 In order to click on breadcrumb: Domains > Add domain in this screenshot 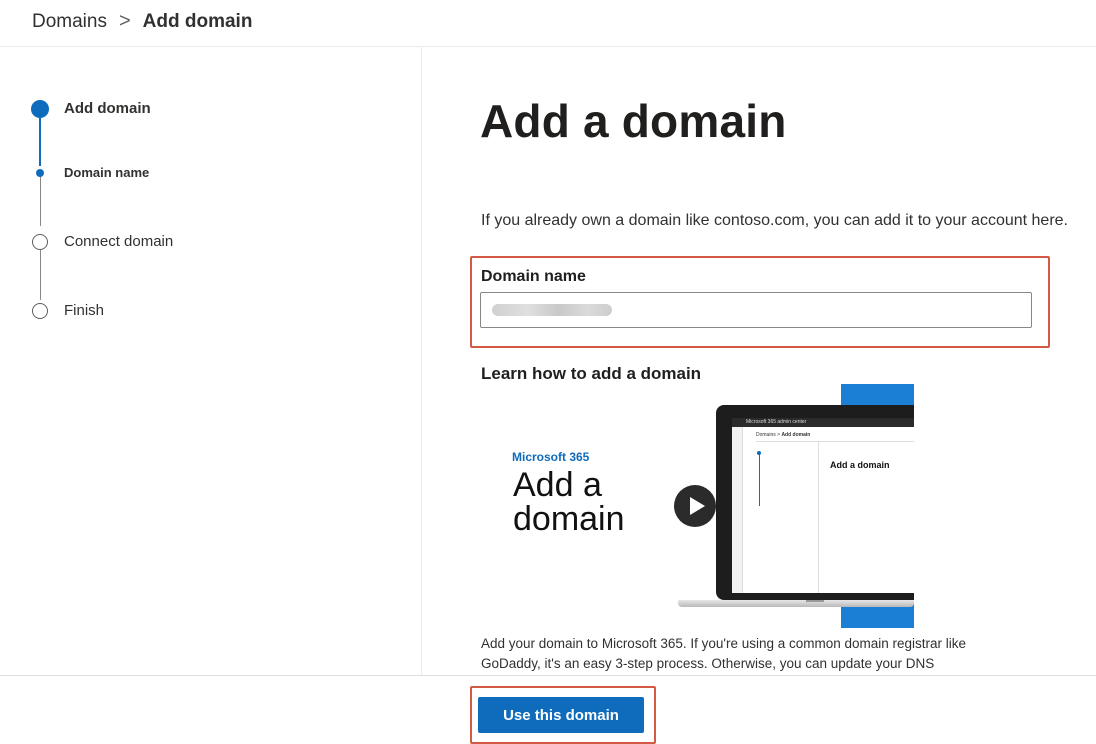, I will do `click(142, 21)`.